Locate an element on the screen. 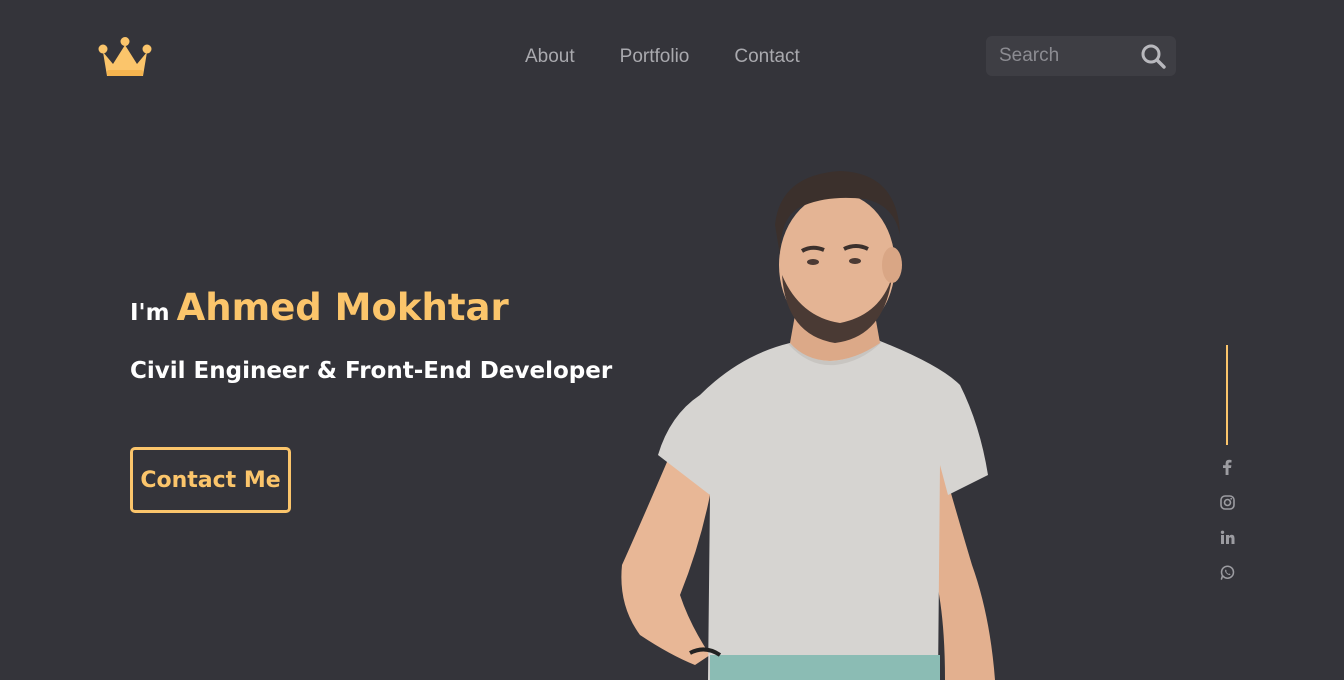 Image resolution: width=1344 pixels, height=680 pixels. instagram-icon is located at coordinates (1227, 502).